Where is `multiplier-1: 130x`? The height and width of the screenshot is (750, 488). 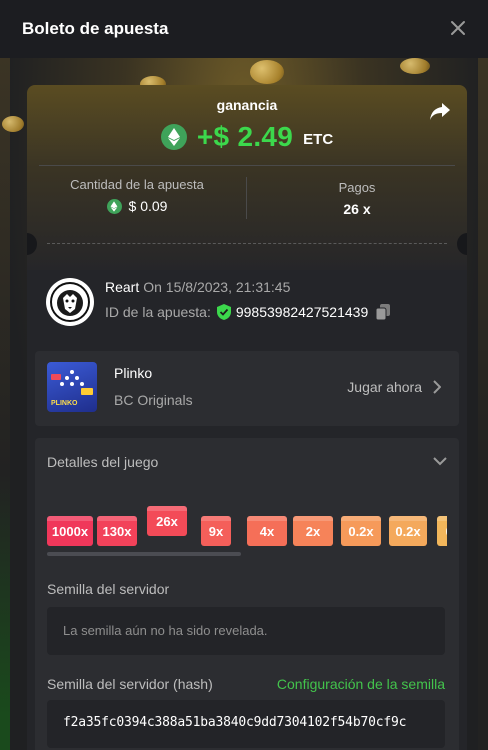
multiplier-1: 130x is located at coordinates (117, 531).